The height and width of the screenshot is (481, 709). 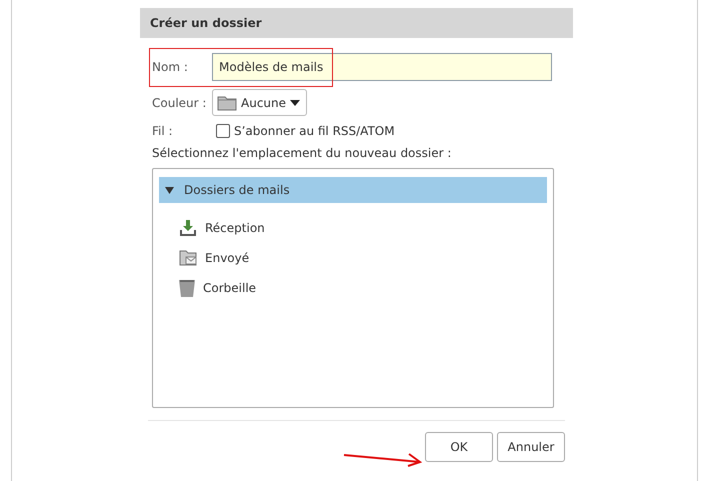 I want to click on trash-icon, so click(x=187, y=288).